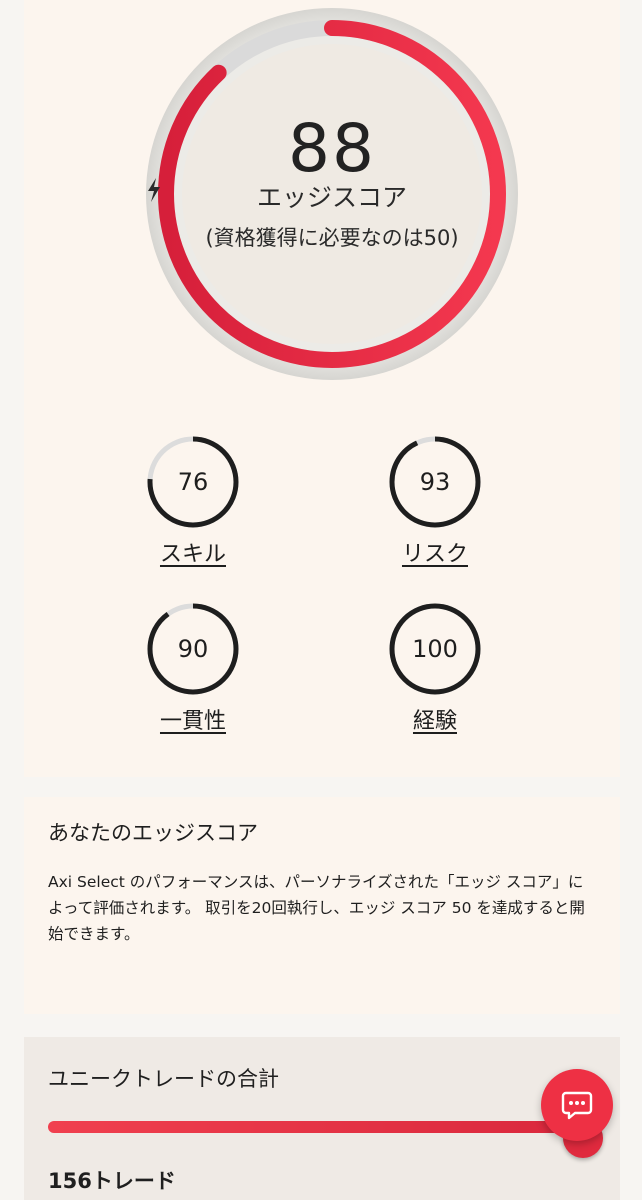 This screenshot has width=642, height=1200. Describe the element at coordinates (435, 552) in the screenshot. I see `risk-link: リスク` at that location.